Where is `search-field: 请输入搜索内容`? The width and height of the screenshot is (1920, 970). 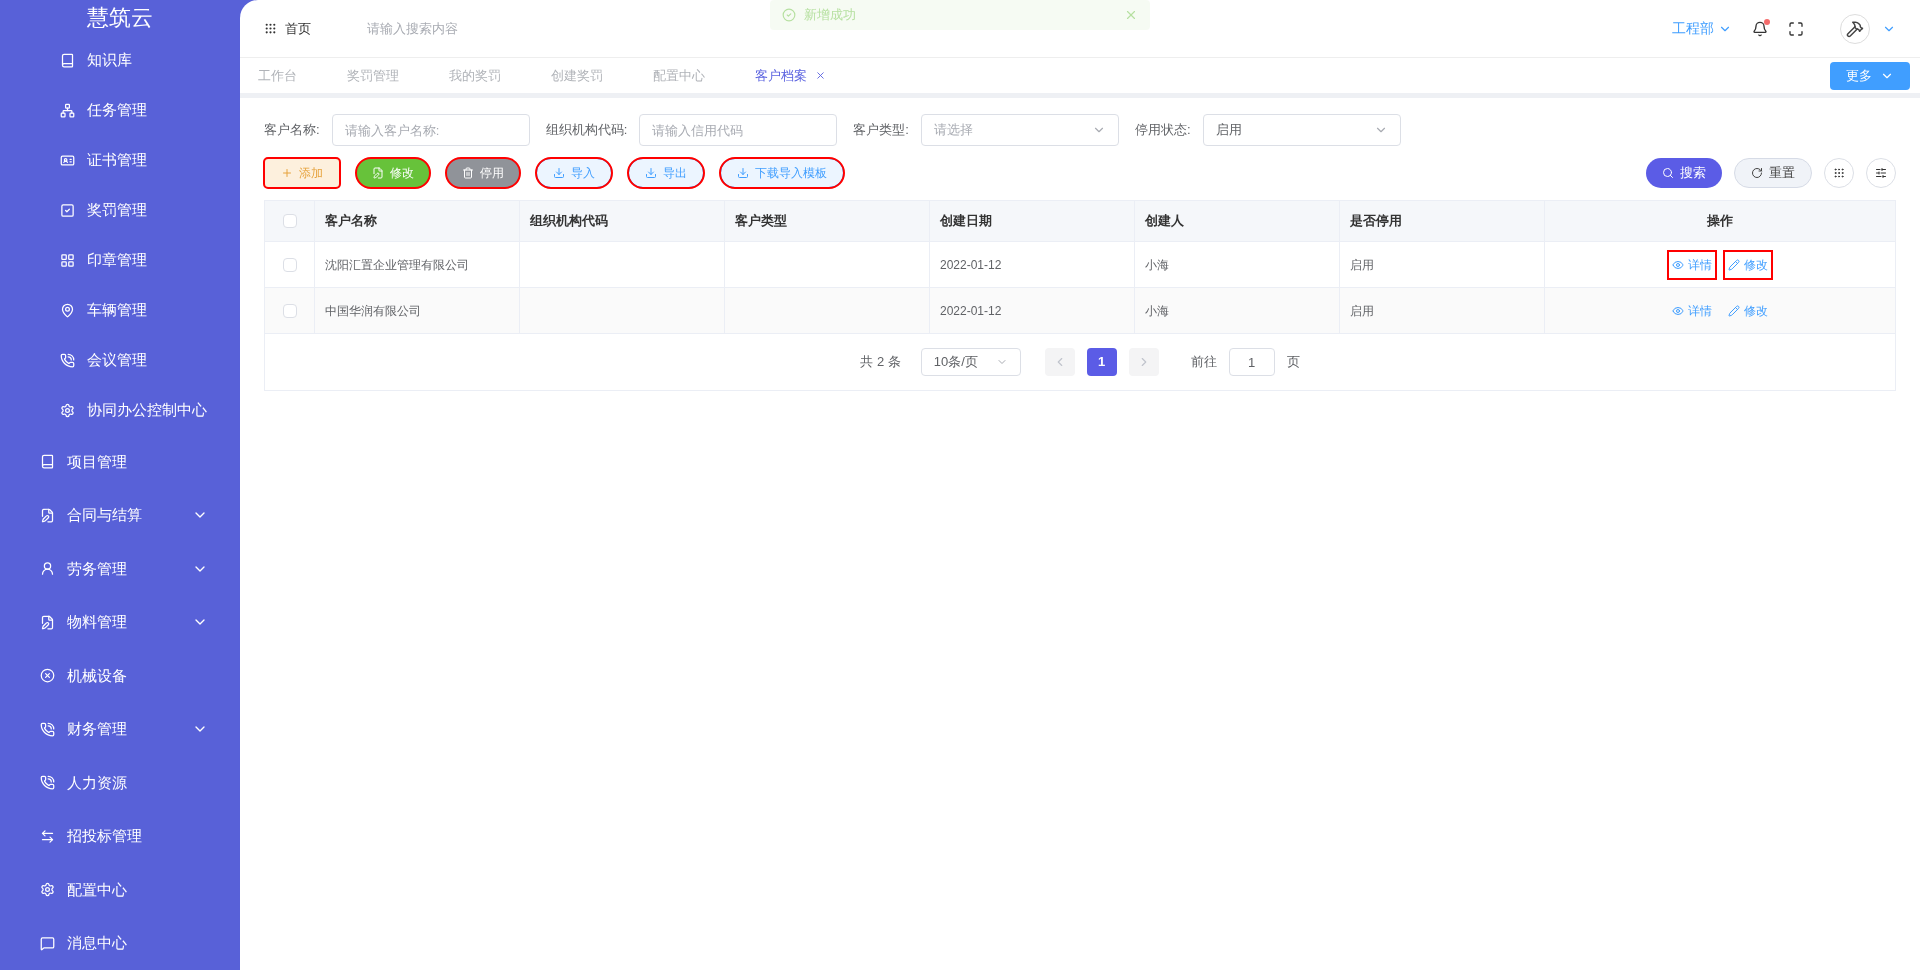 search-field: 请输入搜索内容 is located at coordinates (517, 28).